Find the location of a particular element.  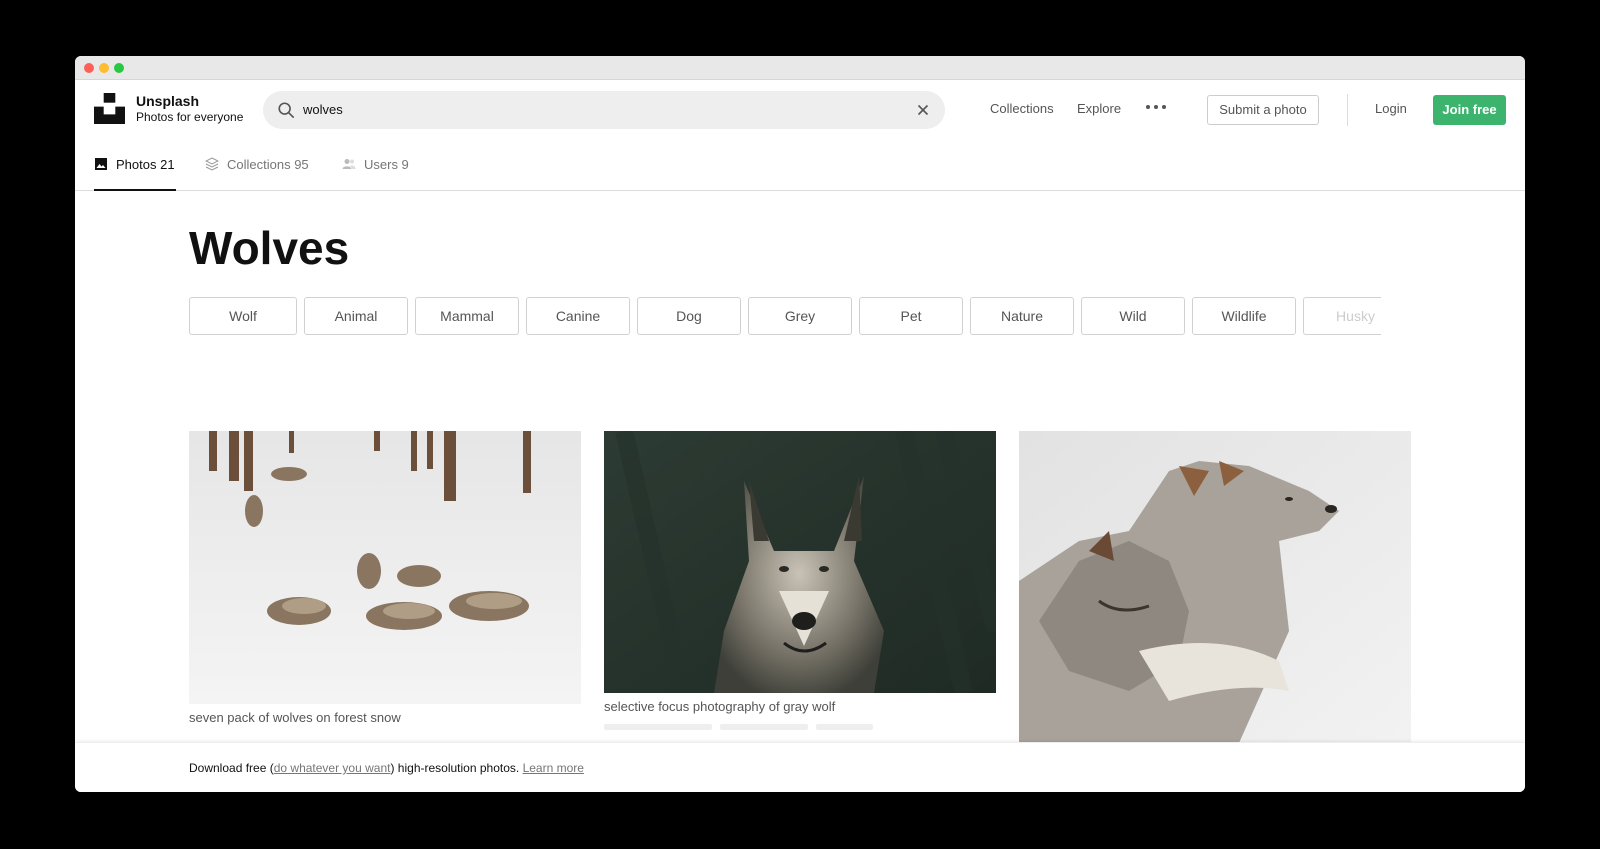

wolf-pack-image is located at coordinates (385, 567).